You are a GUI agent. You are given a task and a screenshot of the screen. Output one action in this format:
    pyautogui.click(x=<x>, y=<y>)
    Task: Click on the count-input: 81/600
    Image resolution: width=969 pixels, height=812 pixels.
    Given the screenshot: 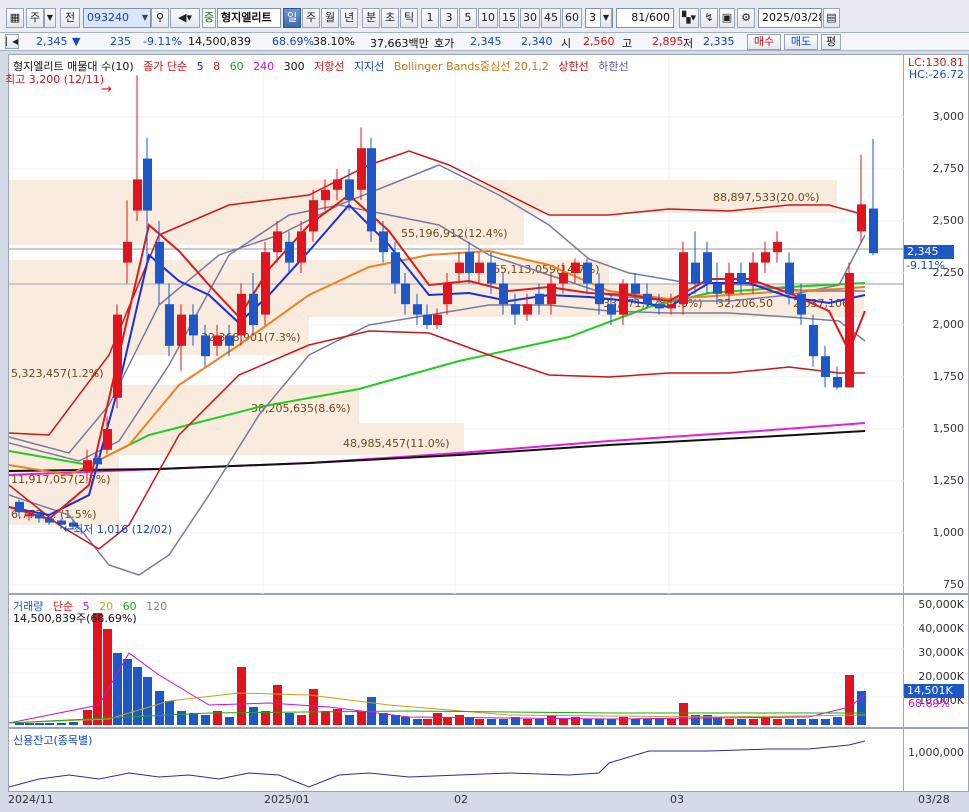 What is the action you would take?
    pyautogui.click(x=645, y=18)
    